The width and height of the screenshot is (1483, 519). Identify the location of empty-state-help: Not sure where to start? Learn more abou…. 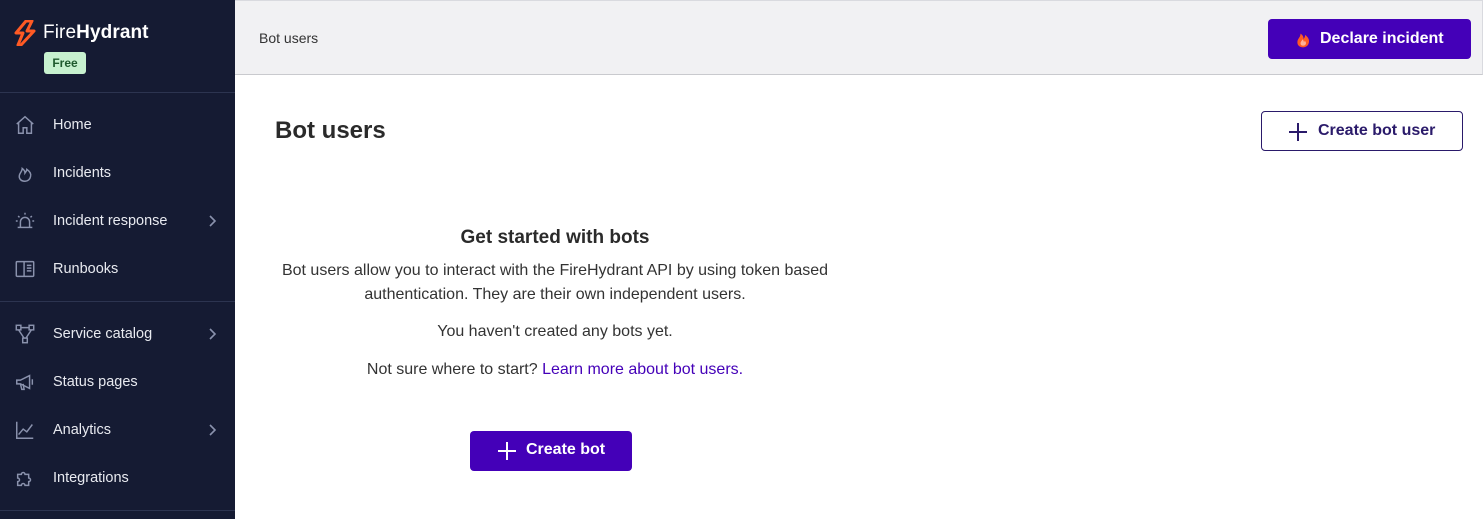
(555, 370).